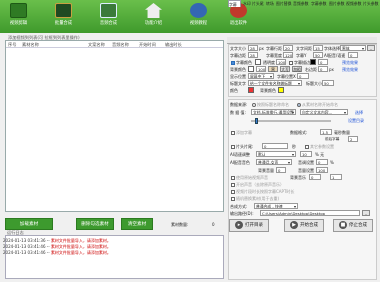 This screenshot has width=380, height=282. What do you see at coordinates (275, 83) in the screenshot?
I see `title-text-select: 给一个文件夹名称做标题` at bounding box center [275, 83].